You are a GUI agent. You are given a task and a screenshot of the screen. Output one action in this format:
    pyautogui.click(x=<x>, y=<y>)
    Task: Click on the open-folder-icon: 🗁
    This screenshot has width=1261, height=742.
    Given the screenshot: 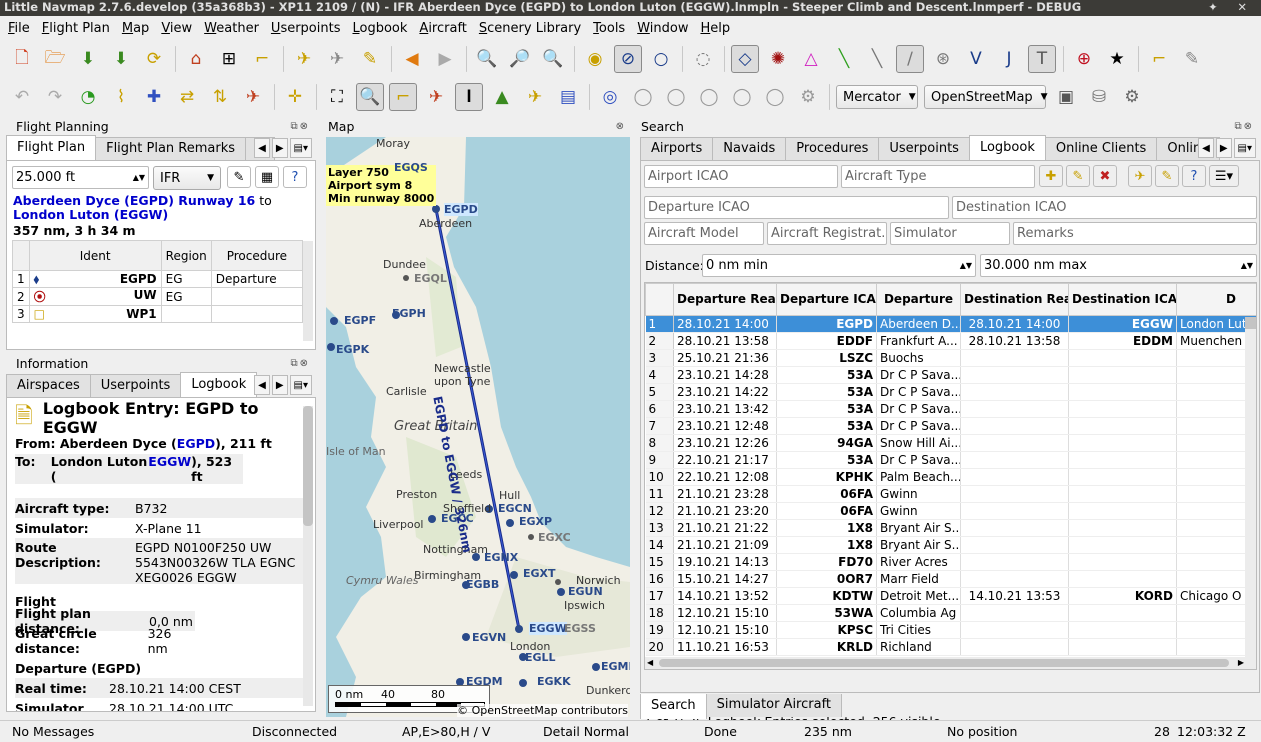 What is the action you would take?
    pyautogui.click(x=55, y=59)
    